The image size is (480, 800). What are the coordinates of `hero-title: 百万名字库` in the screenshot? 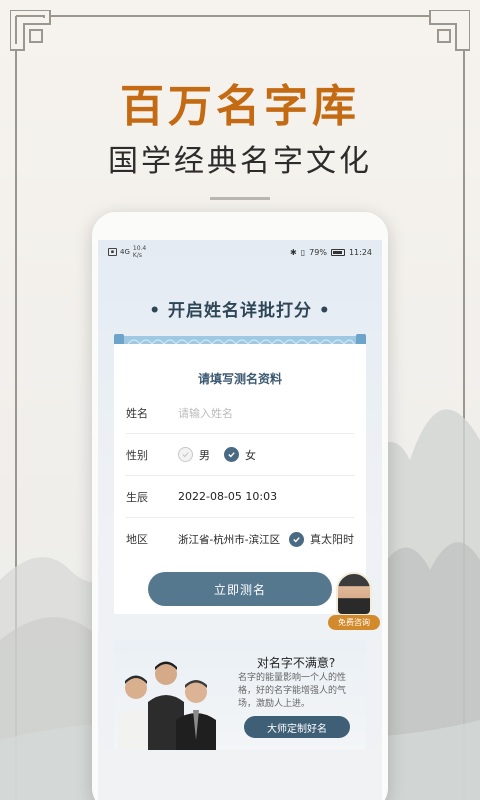 It's located at (240, 106).